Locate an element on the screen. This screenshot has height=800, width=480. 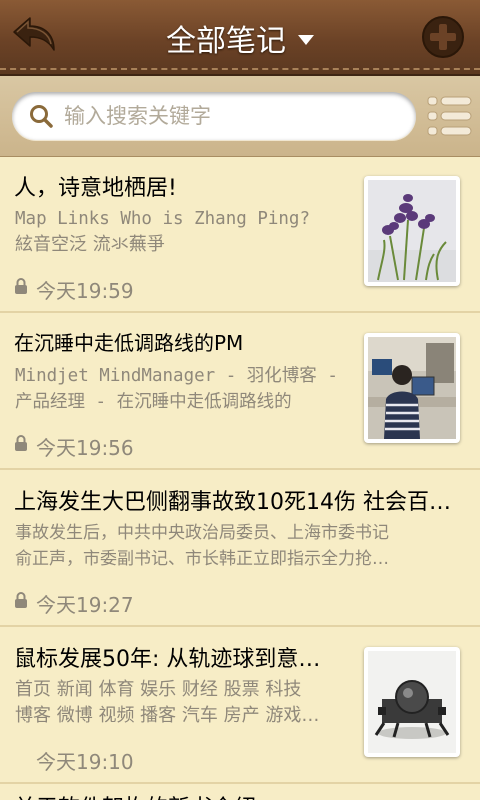
search-field is located at coordinates (214, 116).